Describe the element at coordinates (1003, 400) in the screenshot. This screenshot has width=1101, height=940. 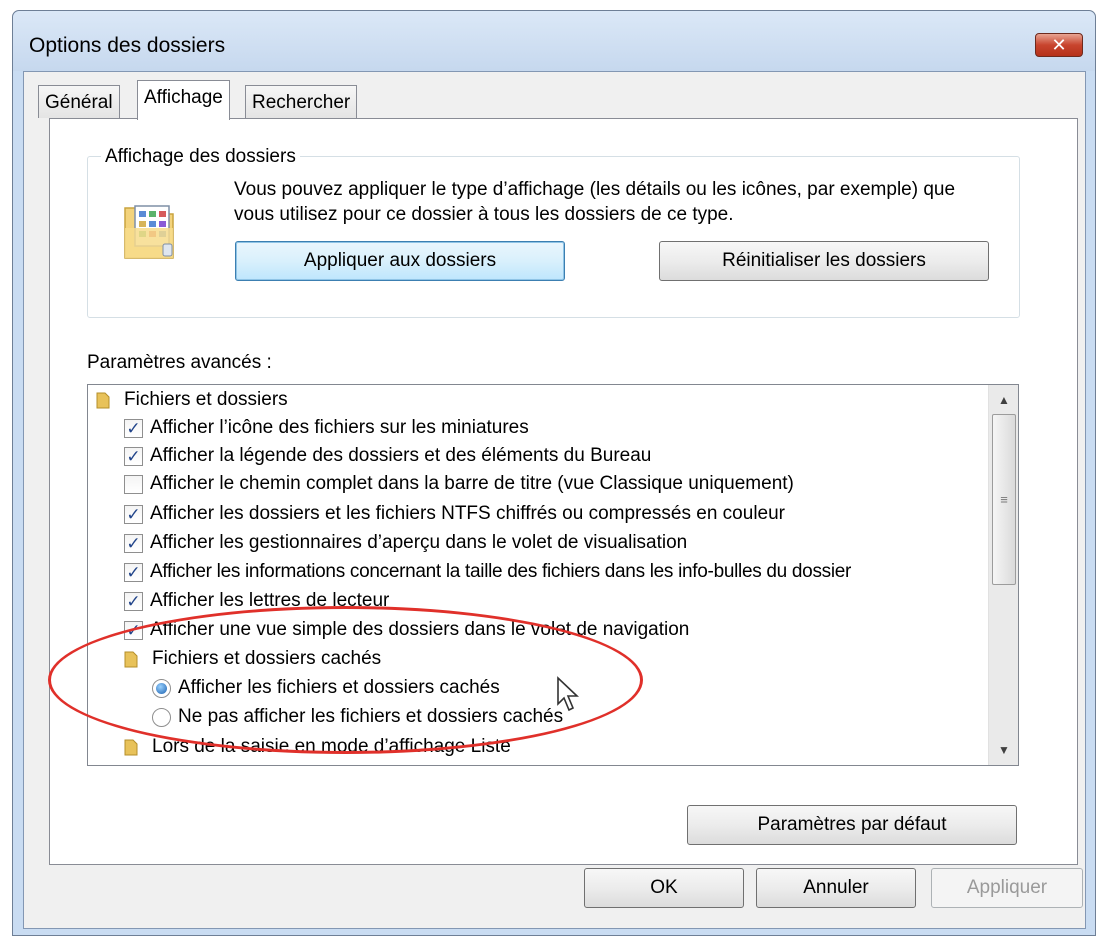
I see `scroll-up-arrow-icon: ▲` at that location.